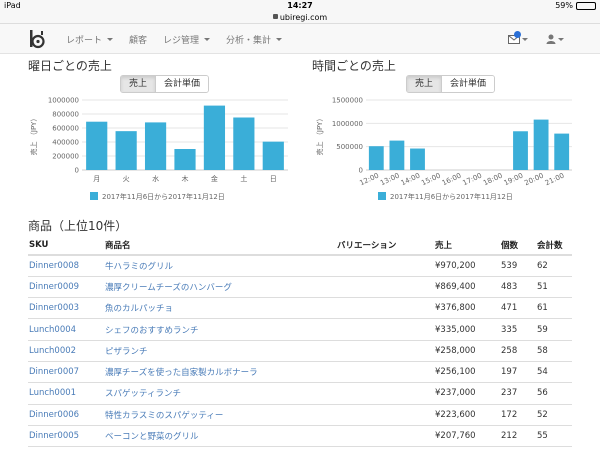 The height and width of the screenshot is (450, 600). I want to click on y-tick-label: 0, so click(361, 171).